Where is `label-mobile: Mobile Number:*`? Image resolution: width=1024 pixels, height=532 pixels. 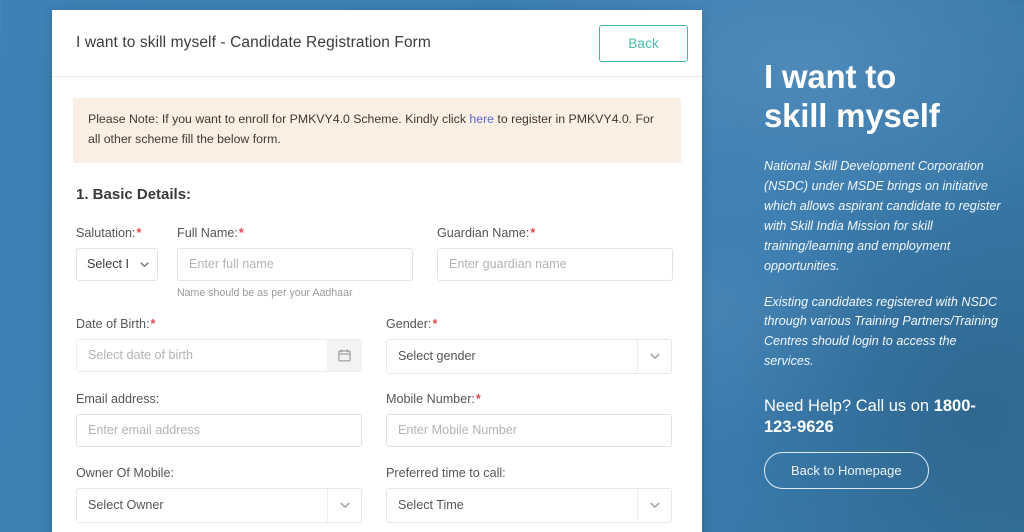
label-mobile: Mobile Number:* is located at coordinates (433, 398).